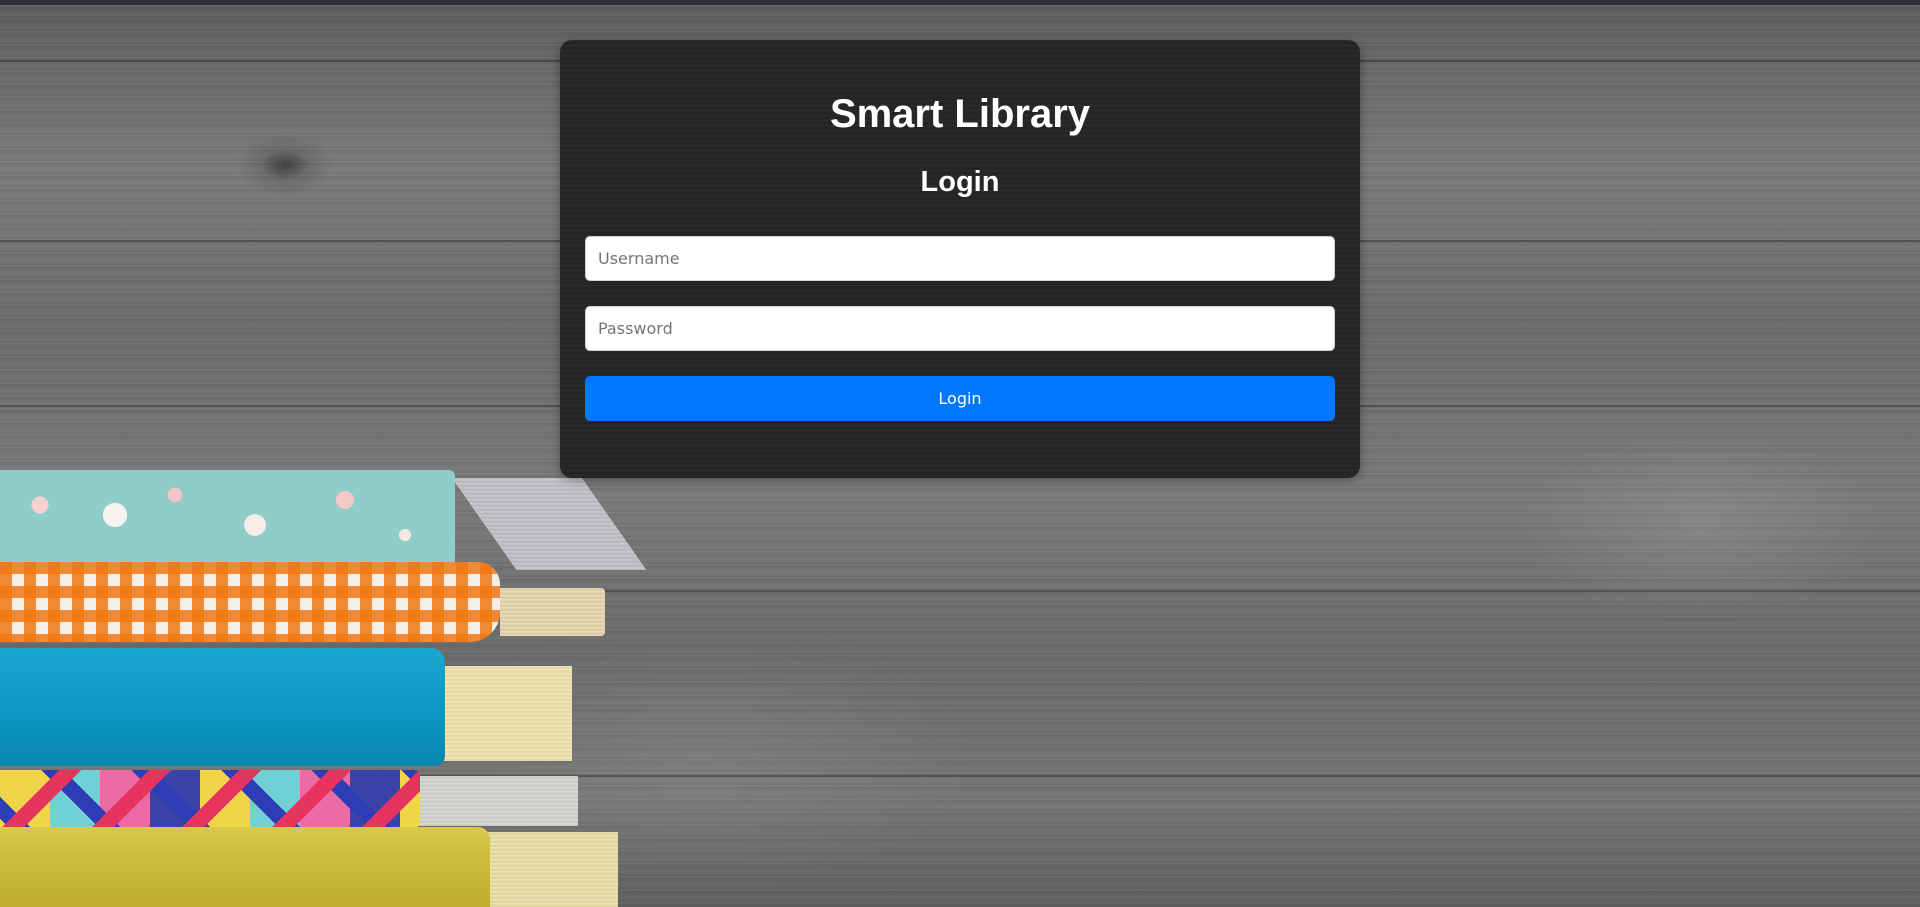  Describe the element at coordinates (960, 398) in the screenshot. I see `login-button: Login` at that location.